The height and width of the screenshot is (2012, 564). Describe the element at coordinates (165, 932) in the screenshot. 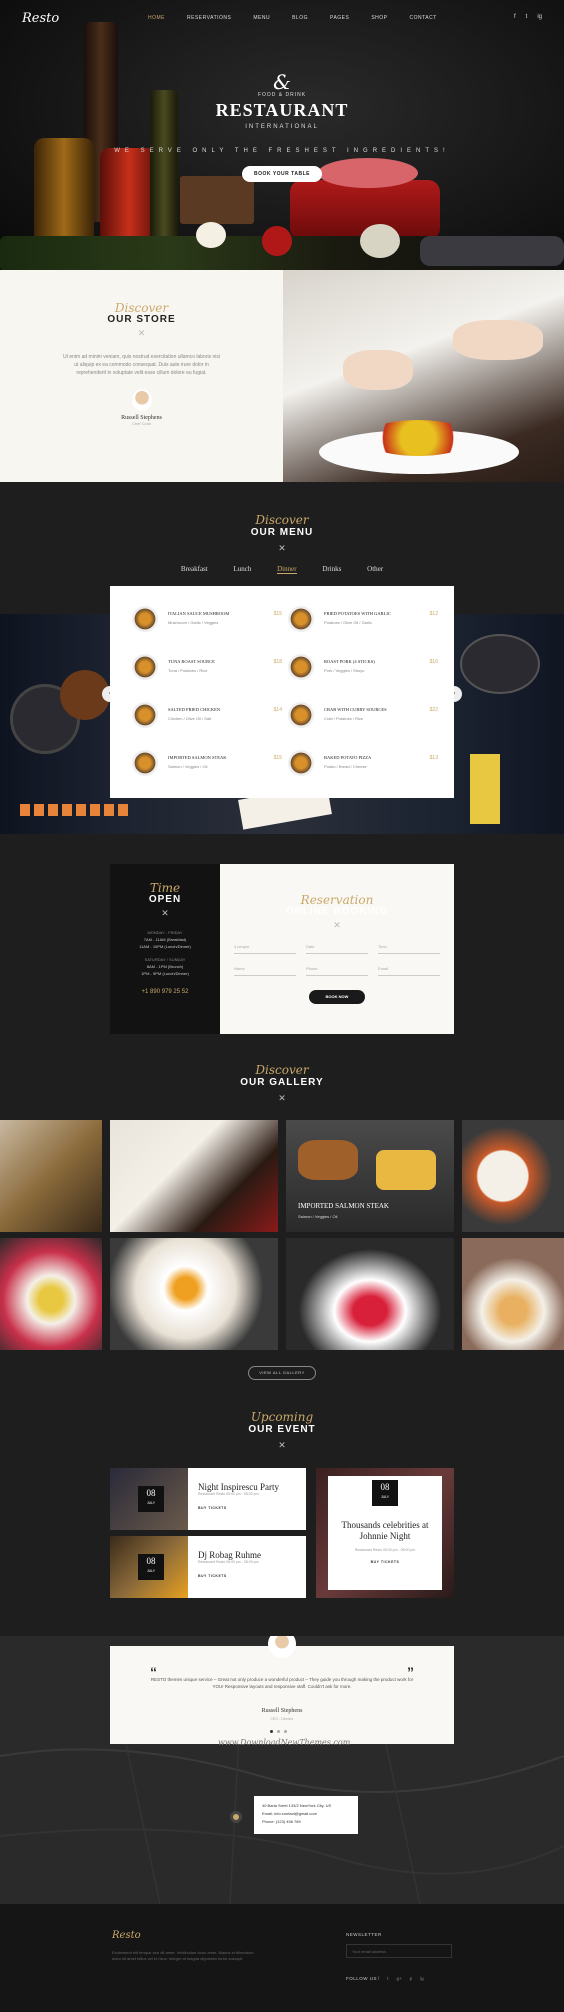

I see `weekday-label: MONDAY - FRIDAY` at that location.